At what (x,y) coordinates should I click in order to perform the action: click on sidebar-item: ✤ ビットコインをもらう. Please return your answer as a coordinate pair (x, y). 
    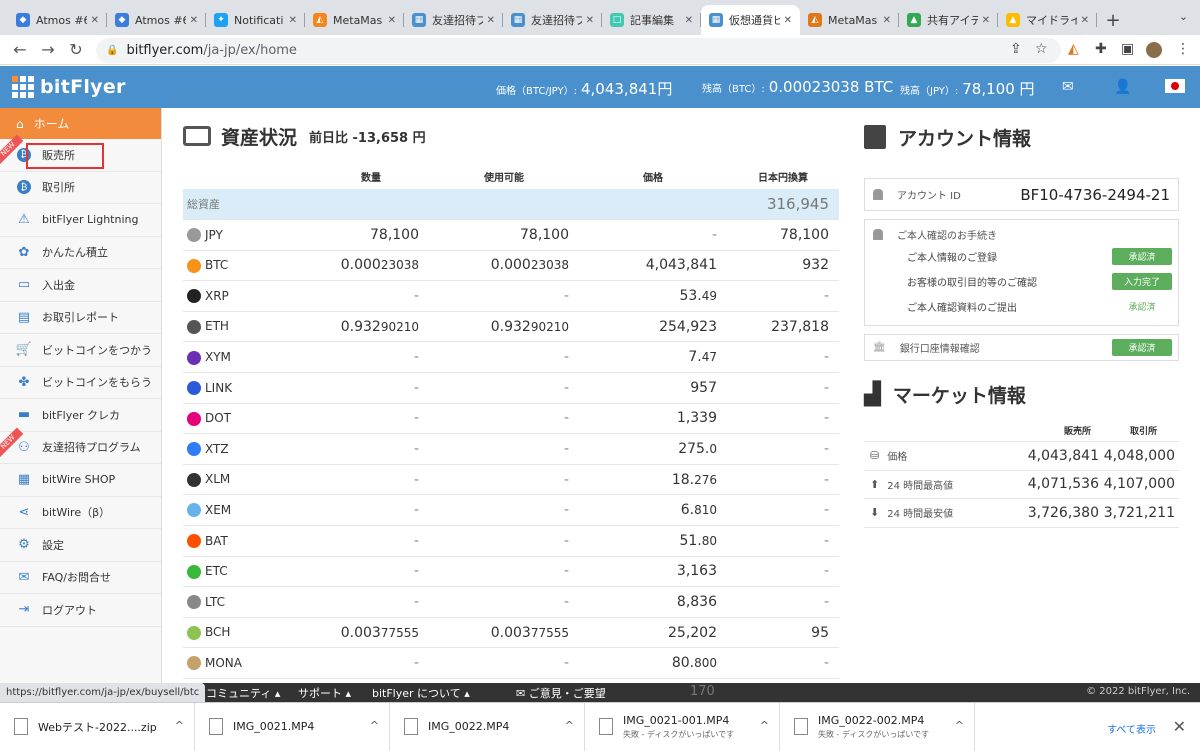
    Looking at the image, I should click on (80, 383).